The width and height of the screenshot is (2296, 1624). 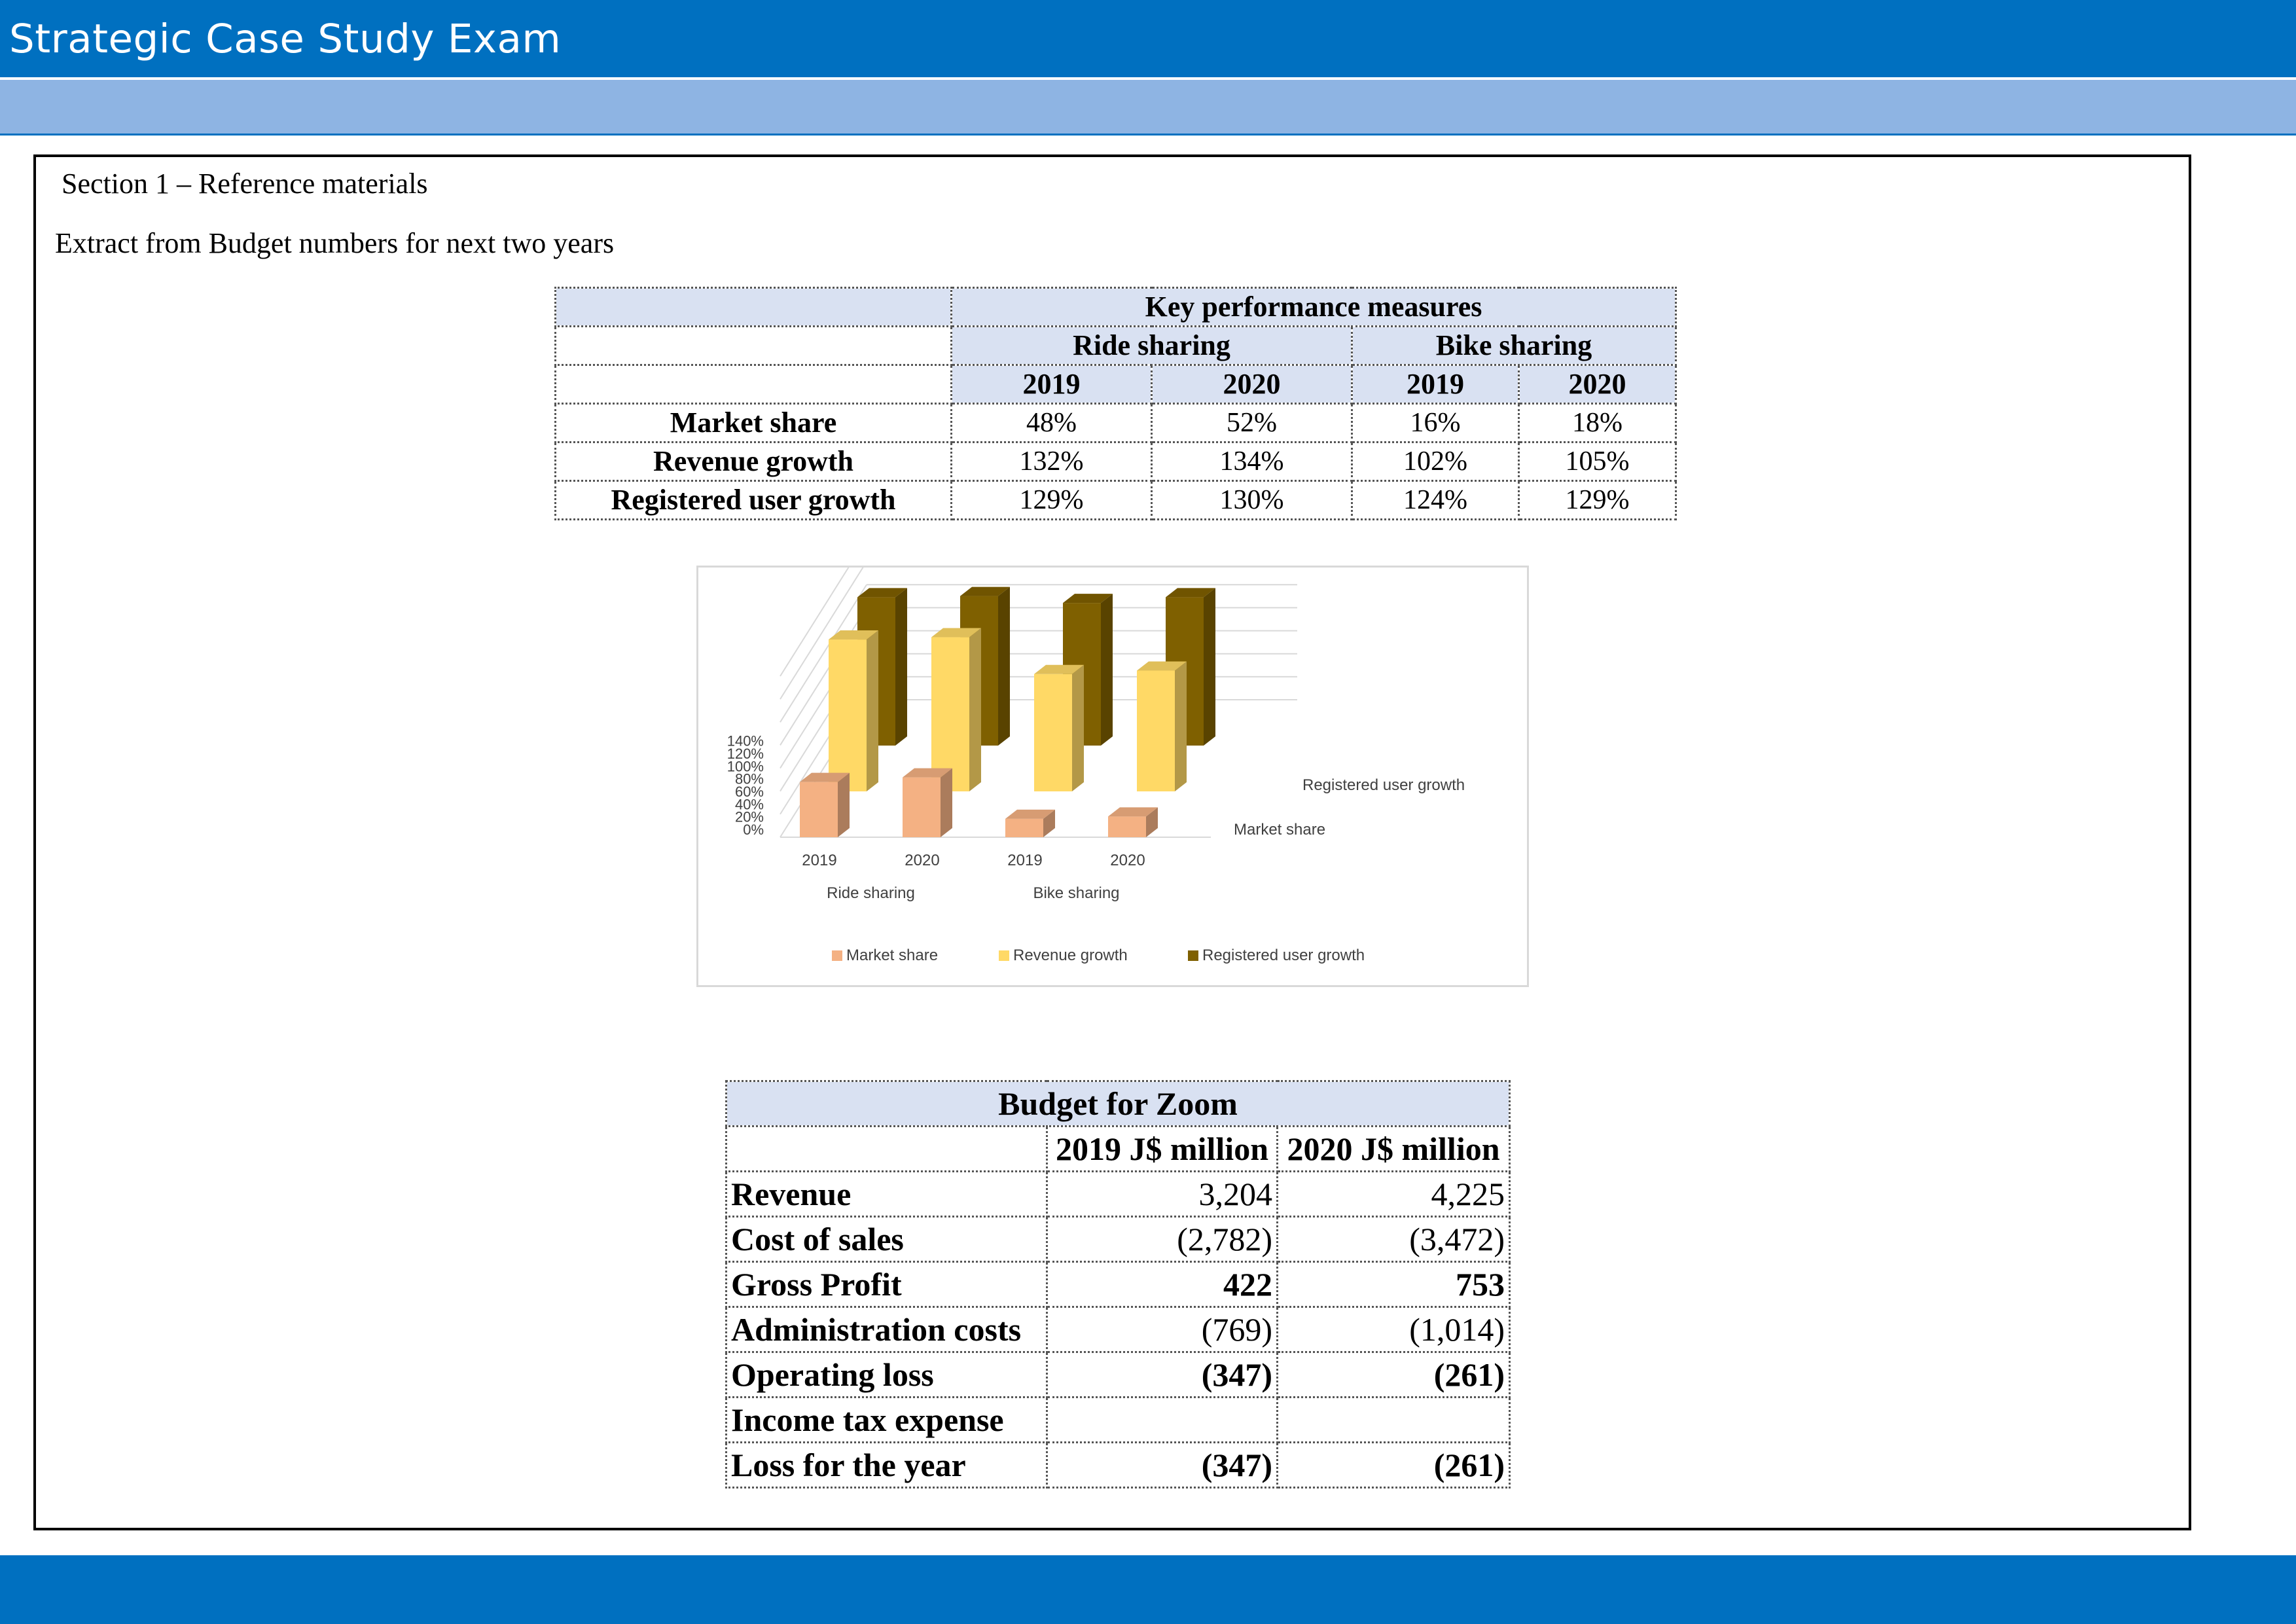 I want to click on column-header: 2019 J$ million, so click(x=1162, y=1148).